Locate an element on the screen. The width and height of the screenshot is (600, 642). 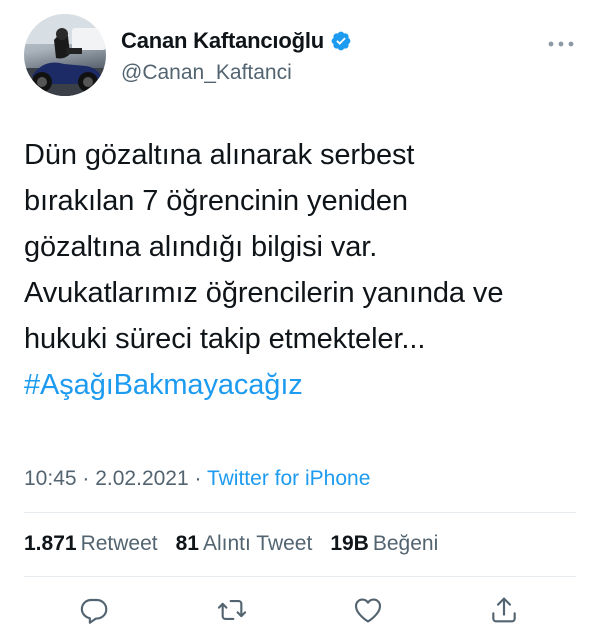
verified-badge-icon is located at coordinates (341, 41).